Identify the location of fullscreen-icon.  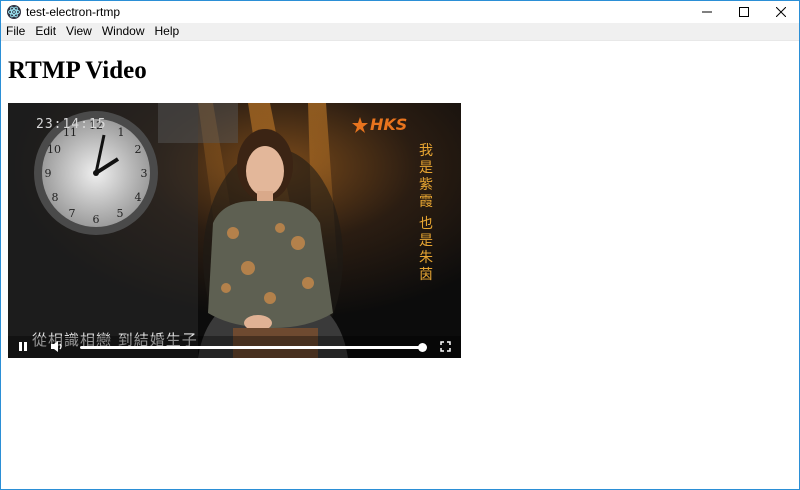
(445, 346).